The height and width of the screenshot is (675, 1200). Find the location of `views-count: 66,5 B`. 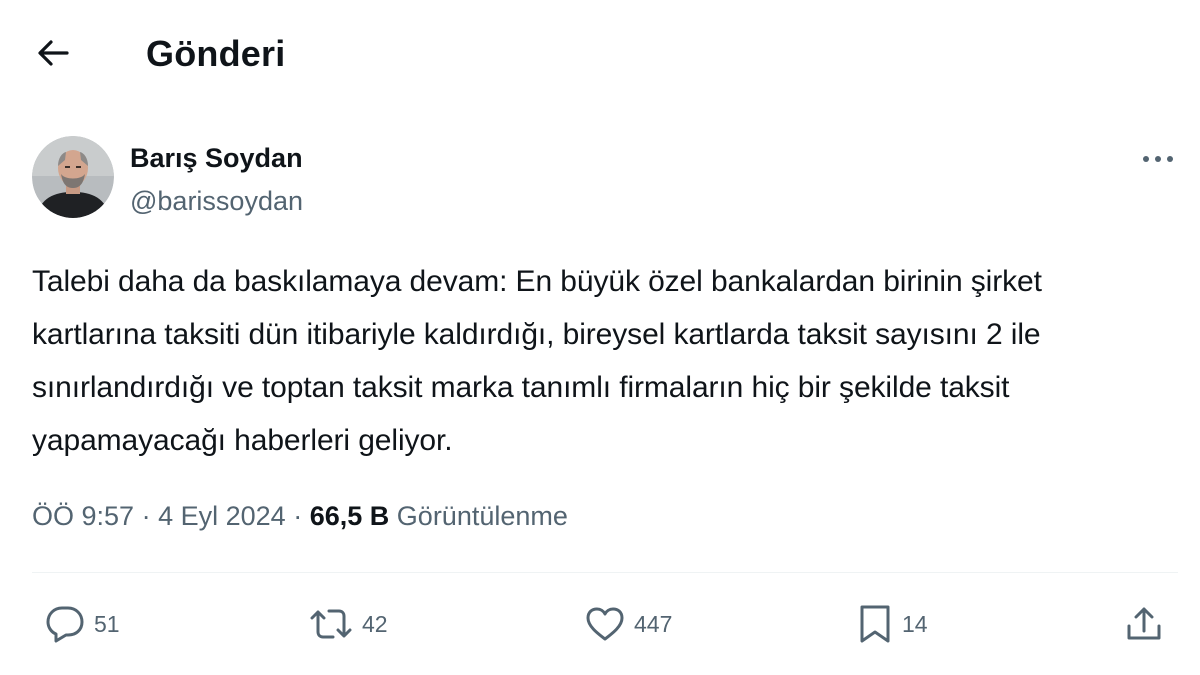

views-count: 66,5 B is located at coordinates (350, 516).